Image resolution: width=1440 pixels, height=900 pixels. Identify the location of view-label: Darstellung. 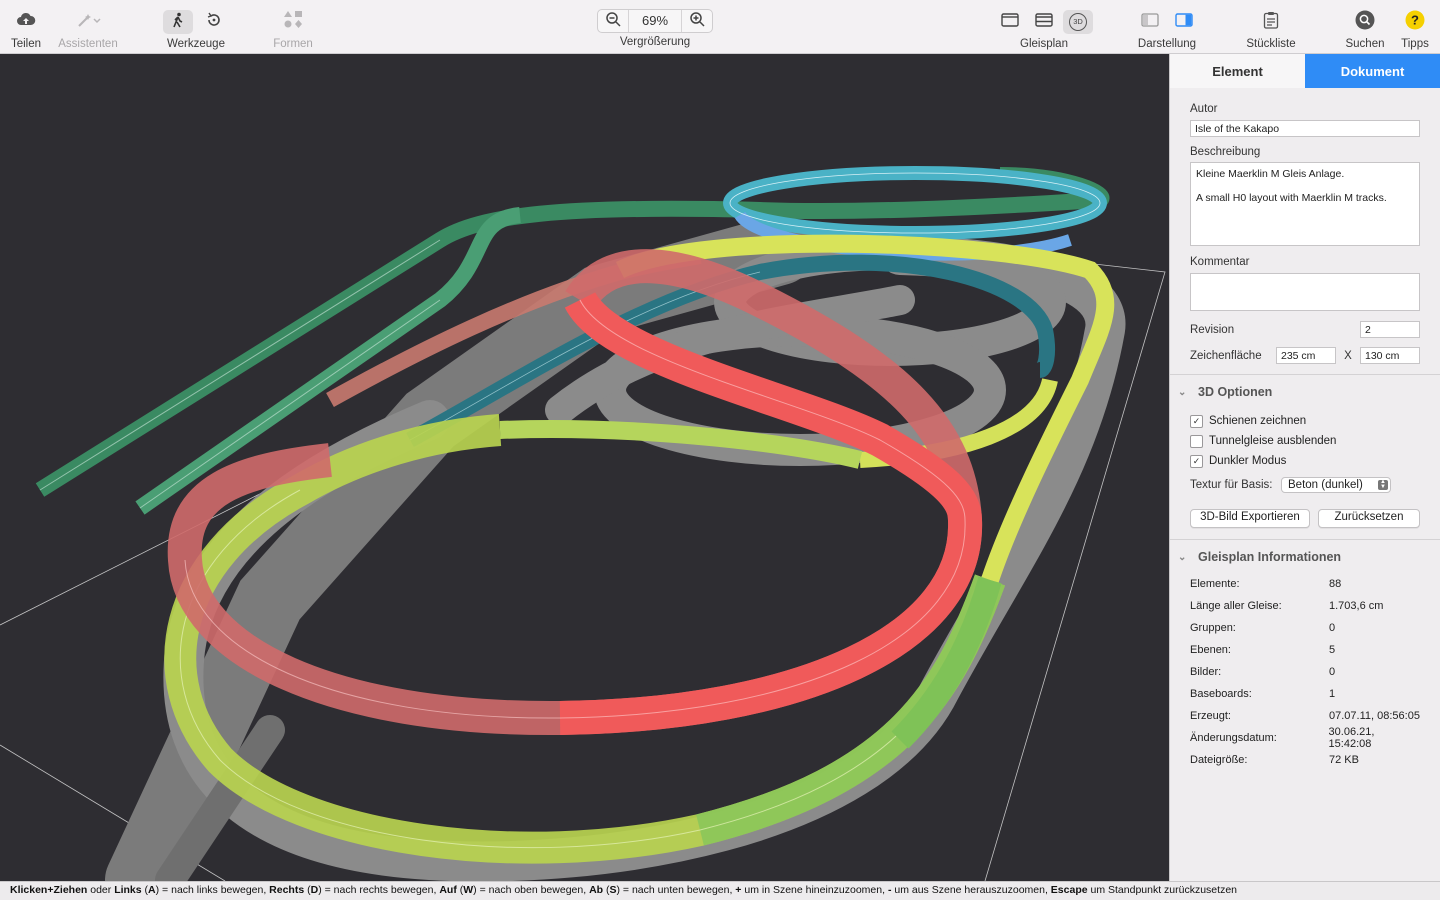
(1167, 44).